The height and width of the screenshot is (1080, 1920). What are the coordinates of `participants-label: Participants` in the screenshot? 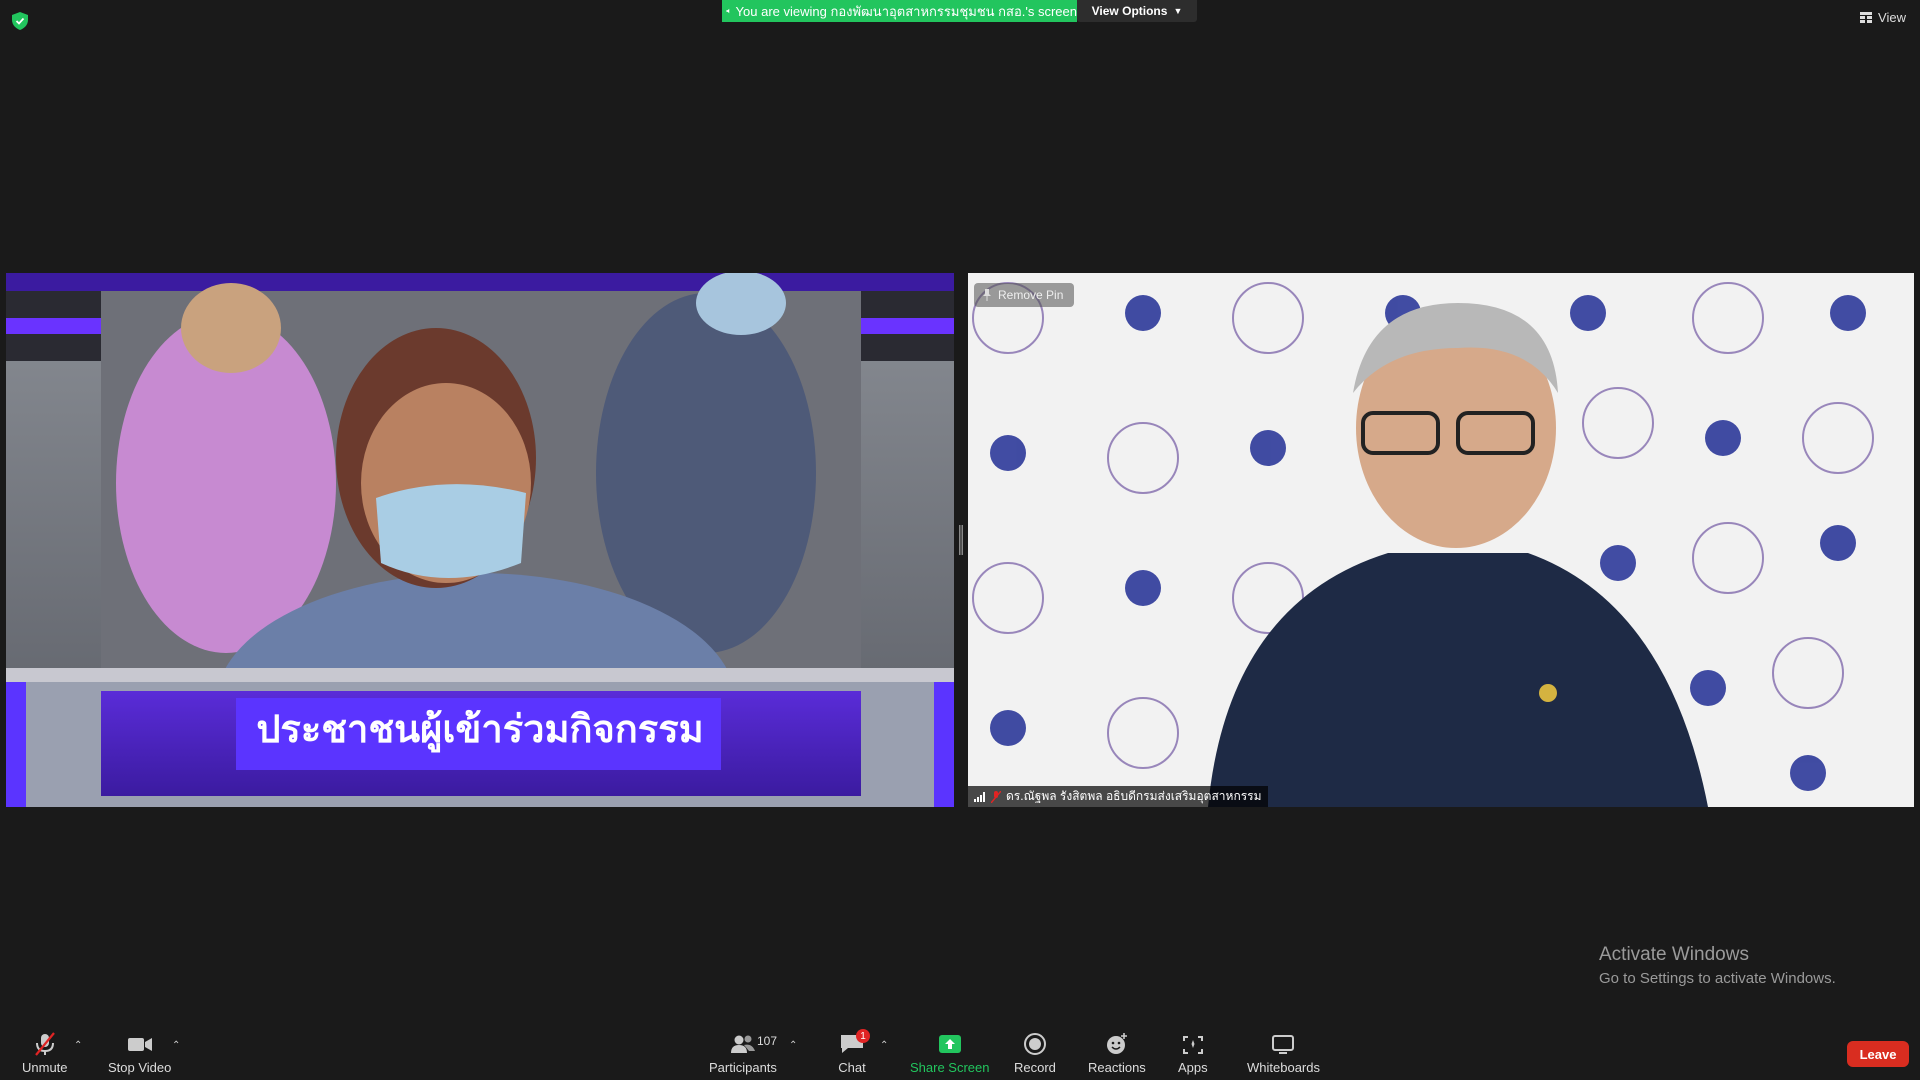 It's located at (743, 1067).